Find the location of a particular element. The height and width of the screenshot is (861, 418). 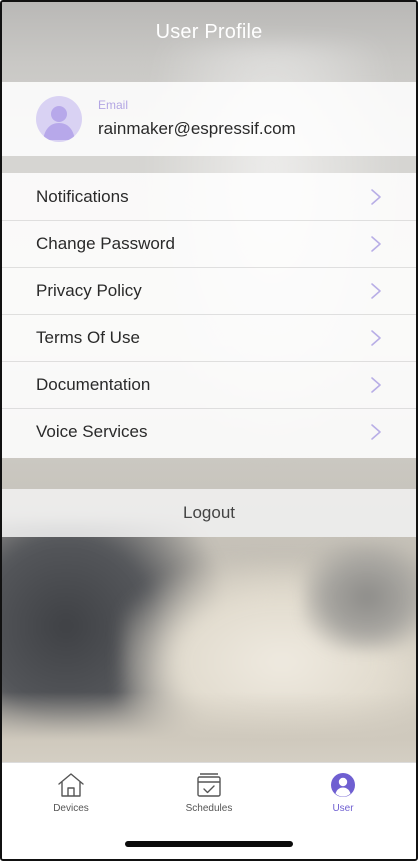

tab-devices: Devices is located at coordinates (71, 796).